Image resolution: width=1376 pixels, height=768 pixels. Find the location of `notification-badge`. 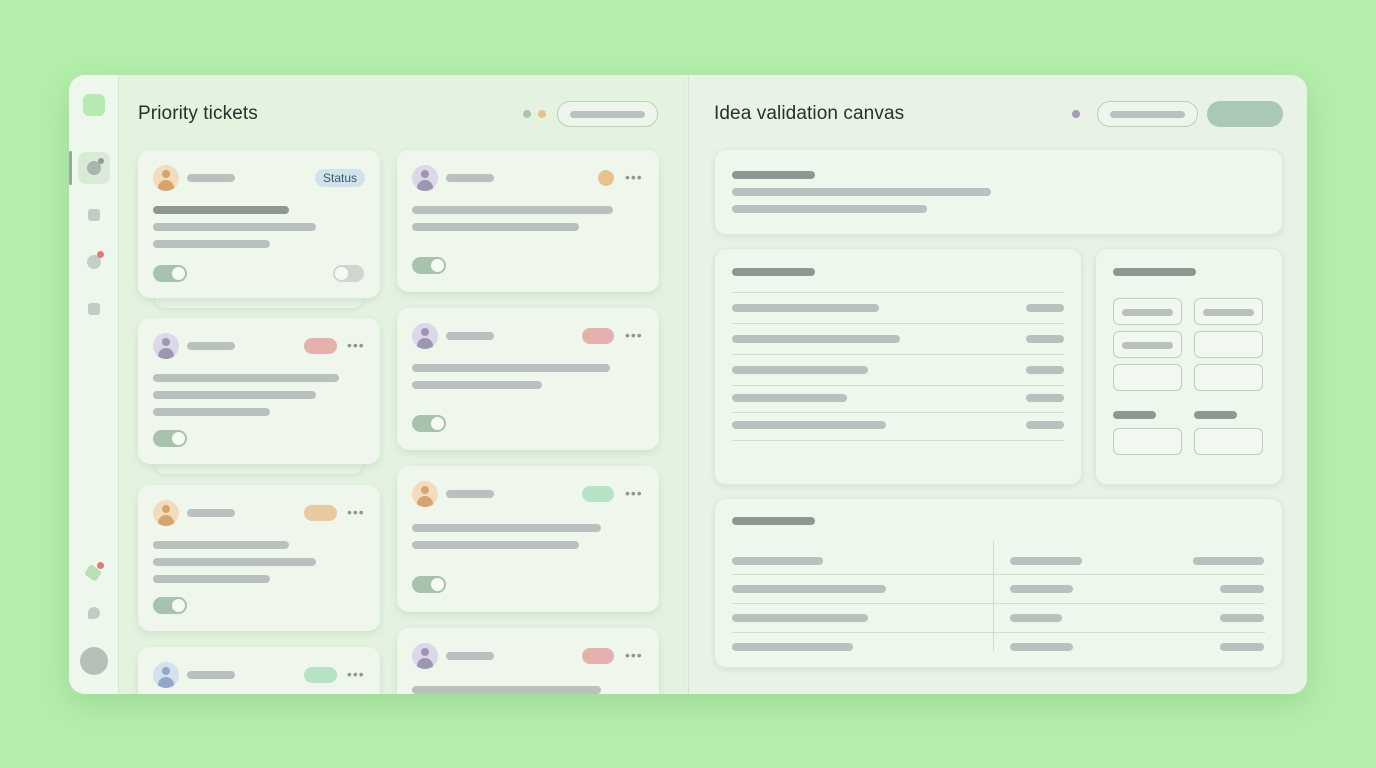

notification-badge is located at coordinates (100, 254).